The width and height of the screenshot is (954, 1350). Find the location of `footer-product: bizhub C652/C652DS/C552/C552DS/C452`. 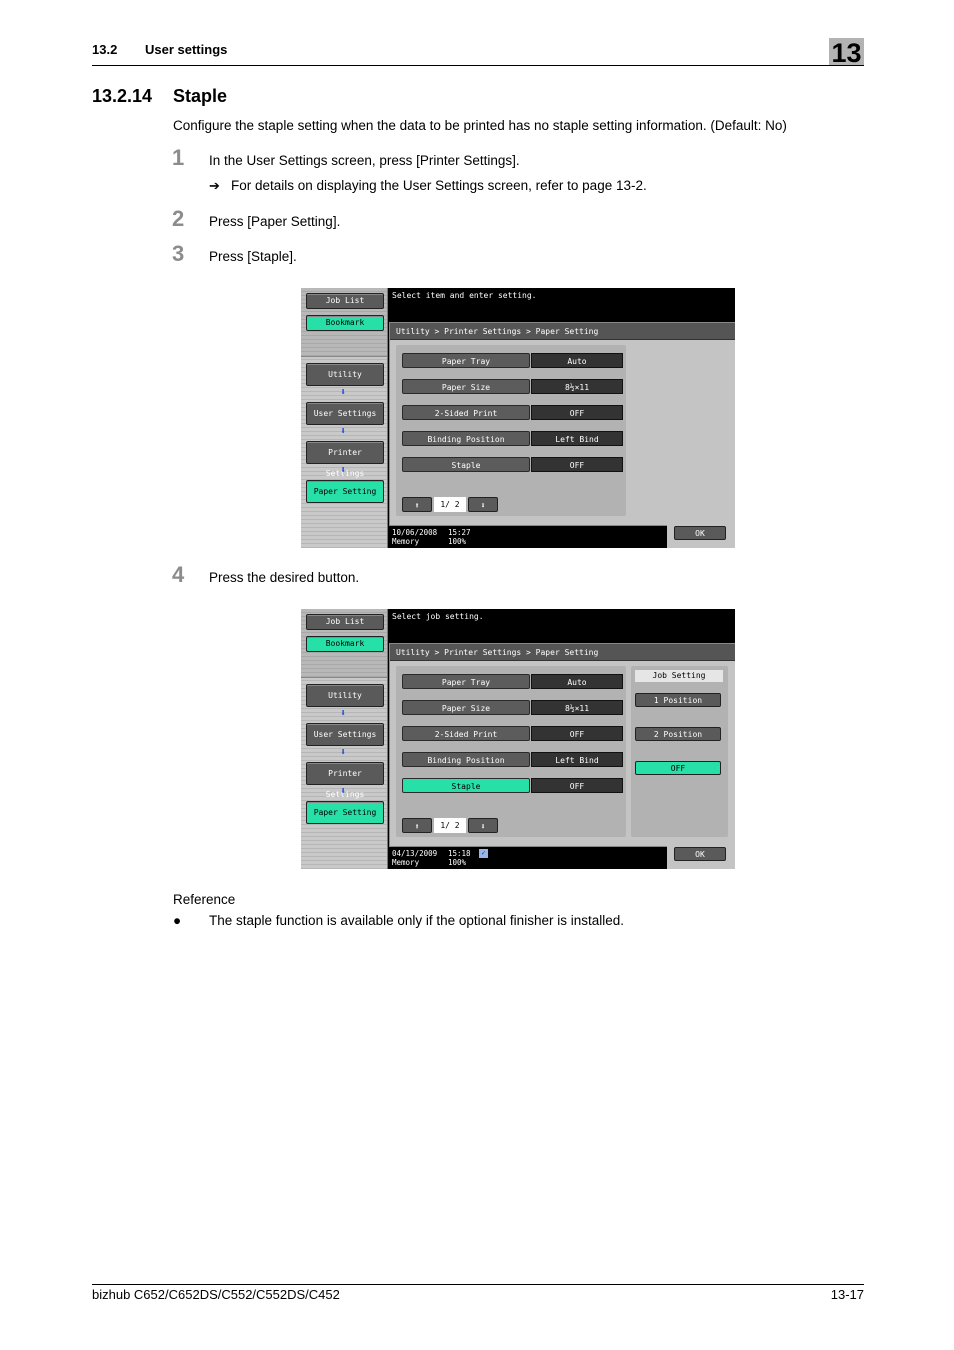

footer-product: bizhub C652/C652DS/C552/C552DS/C452 is located at coordinates (216, 1294).